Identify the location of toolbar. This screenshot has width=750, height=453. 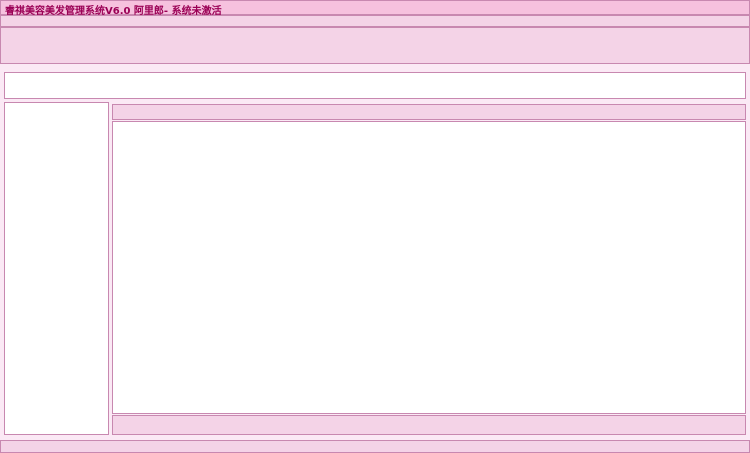
(375, 45).